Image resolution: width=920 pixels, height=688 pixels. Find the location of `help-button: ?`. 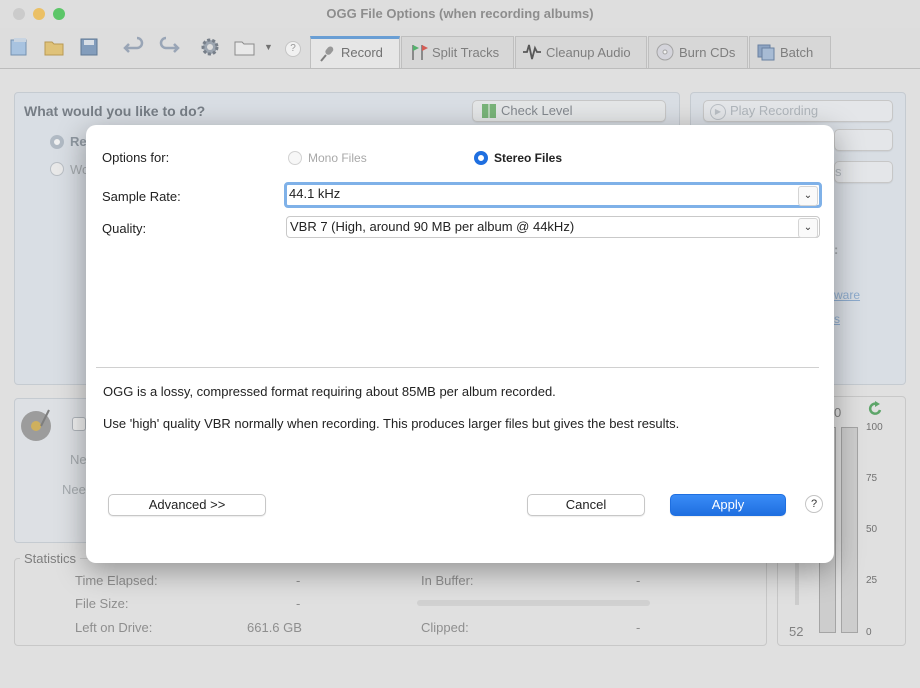

help-button: ? is located at coordinates (814, 504).